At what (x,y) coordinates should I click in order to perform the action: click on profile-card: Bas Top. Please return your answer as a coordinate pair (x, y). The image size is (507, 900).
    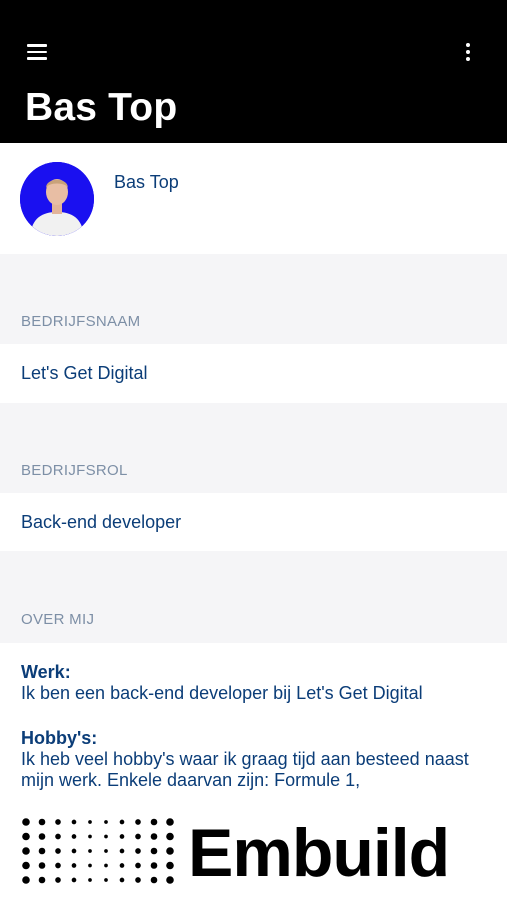
    Looking at the image, I should click on (253, 198).